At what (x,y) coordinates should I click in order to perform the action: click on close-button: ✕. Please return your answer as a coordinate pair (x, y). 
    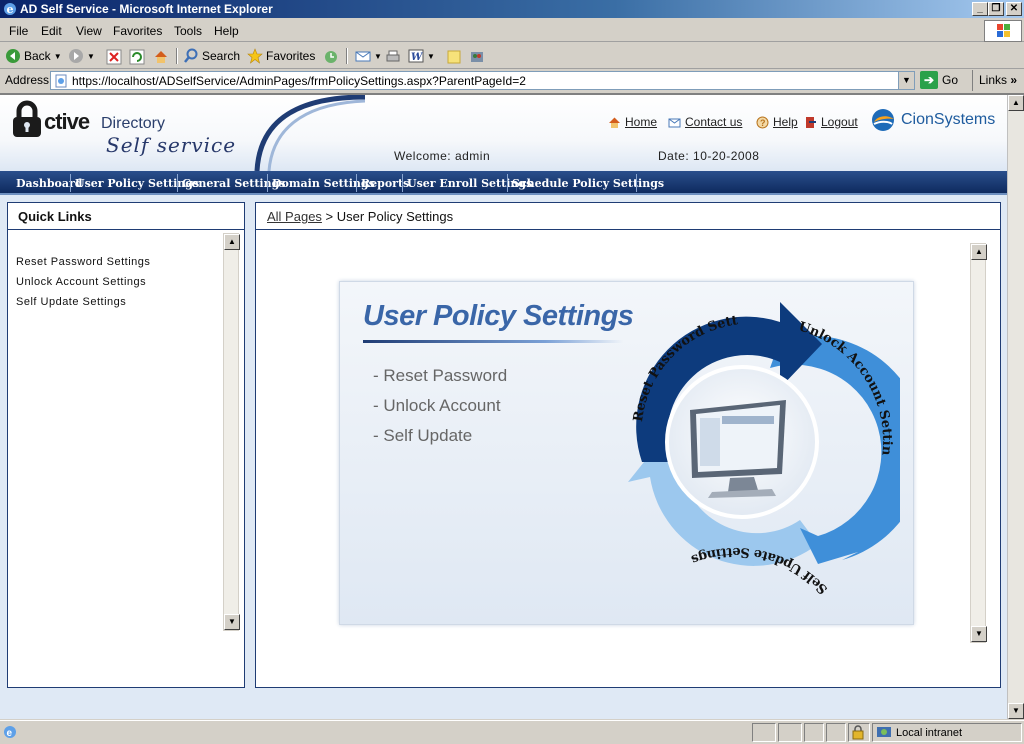
    Looking at the image, I should click on (1014, 9).